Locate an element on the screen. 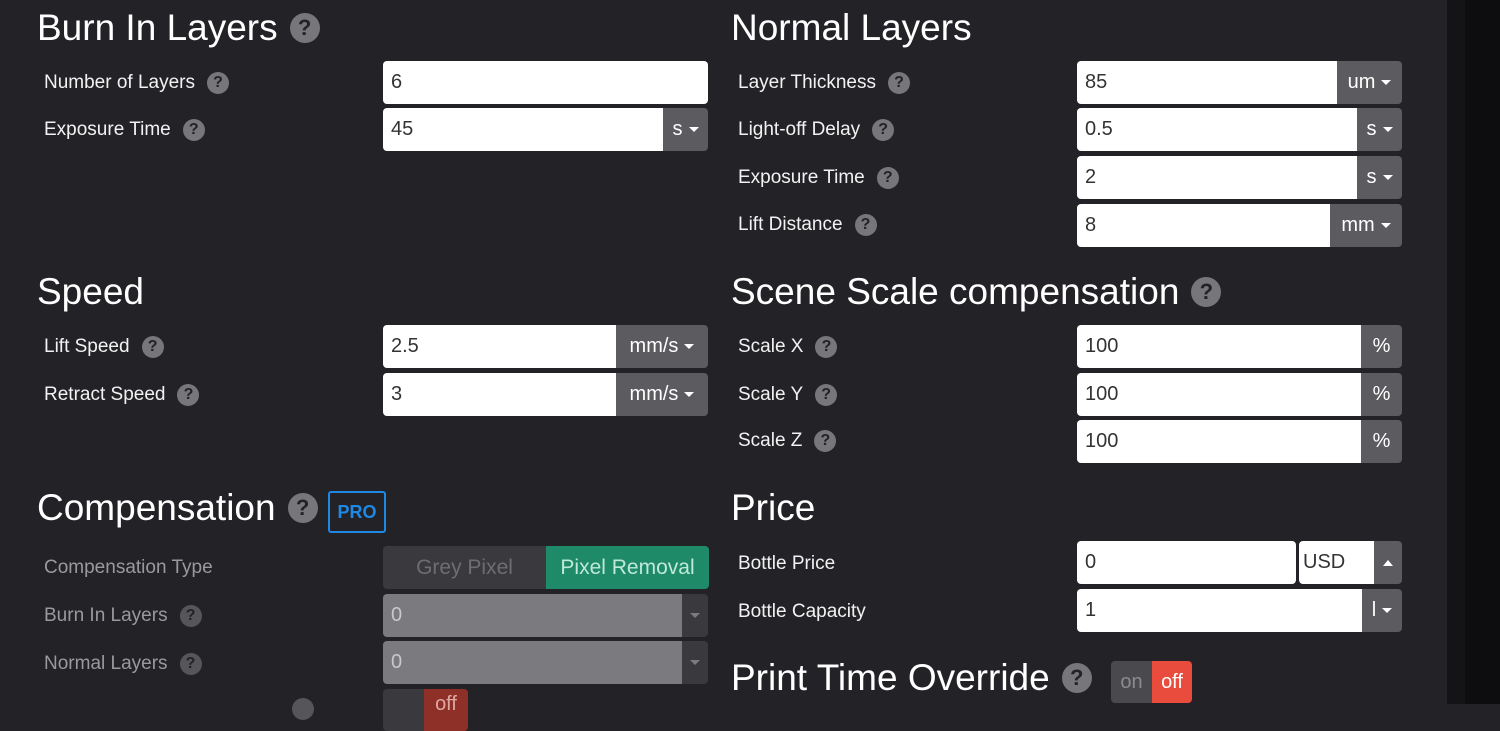 The width and height of the screenshot is (1500, 731). comp-normal-layers-field: 0 is located at coordinates (545, 662).